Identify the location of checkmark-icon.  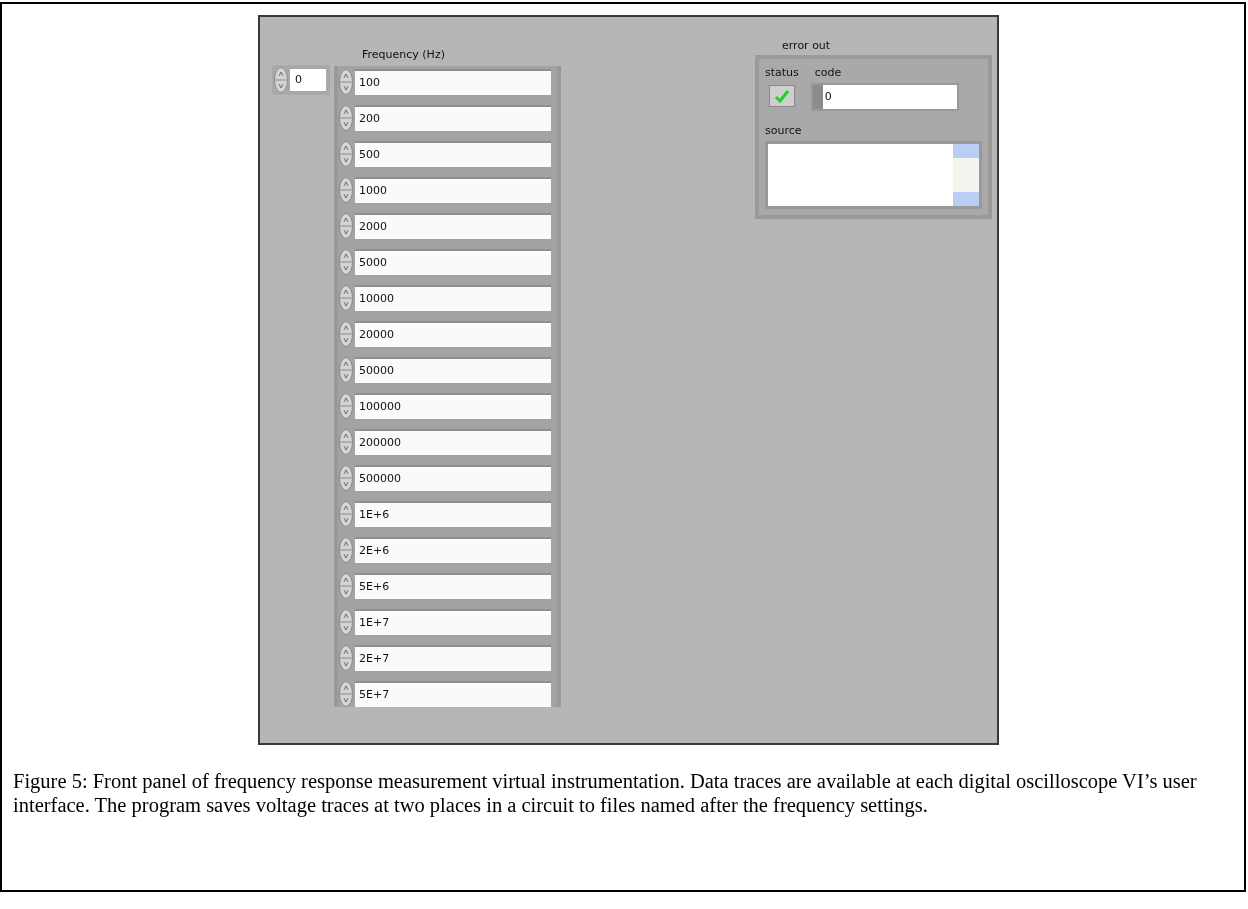
(781, 96).